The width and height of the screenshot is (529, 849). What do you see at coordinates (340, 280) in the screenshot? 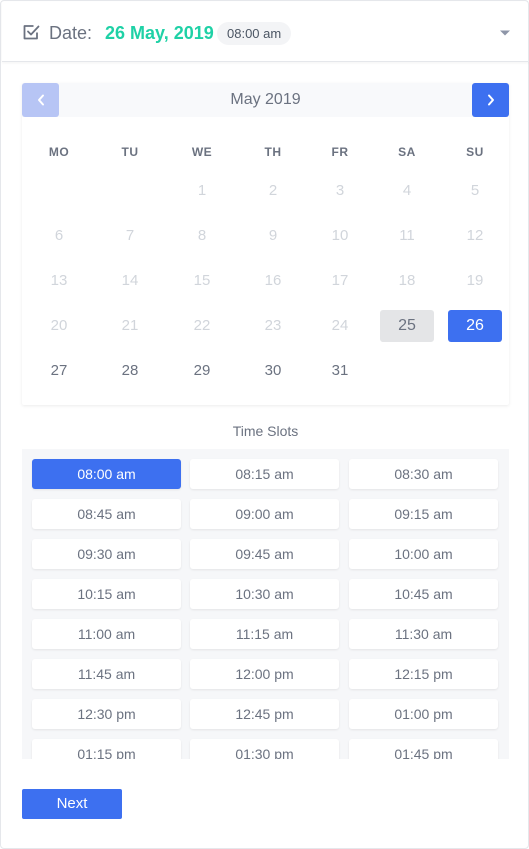
I see `calendar-day: 17` at bounding box center [340, 280].